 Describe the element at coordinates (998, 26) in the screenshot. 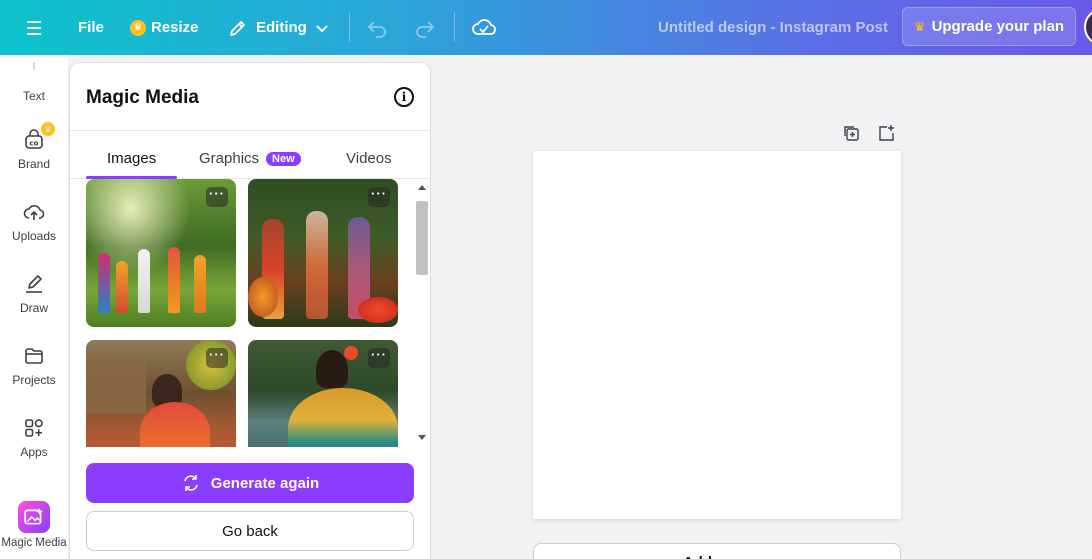

I see `upgrade-label: Upgrade your plan` at that location.